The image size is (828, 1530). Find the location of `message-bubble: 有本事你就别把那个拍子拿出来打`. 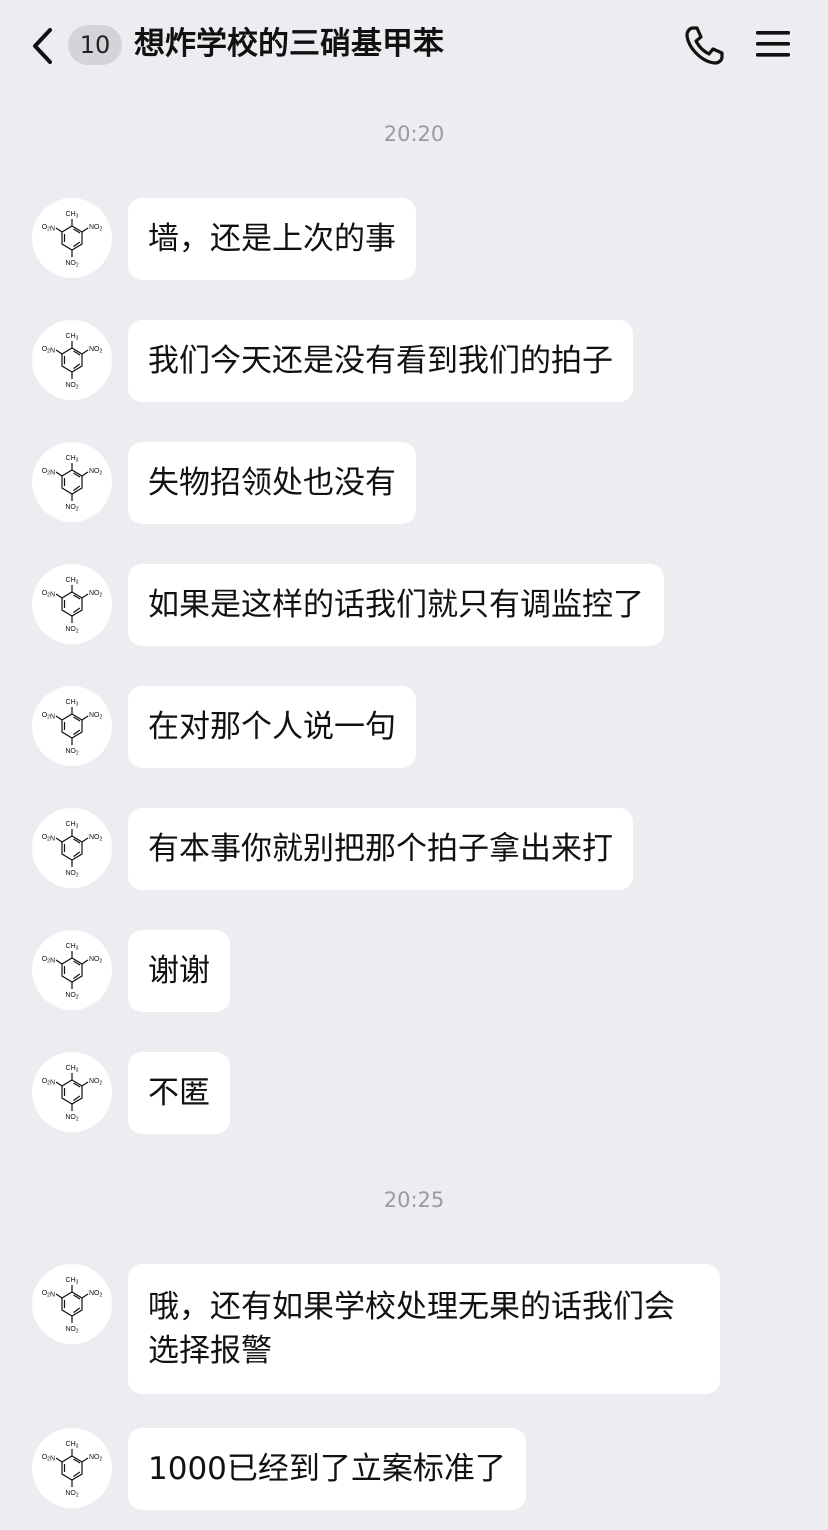

message-bubble: 有本事你就别把那个拍子拿出来打 is located at coordinates (380, 849).